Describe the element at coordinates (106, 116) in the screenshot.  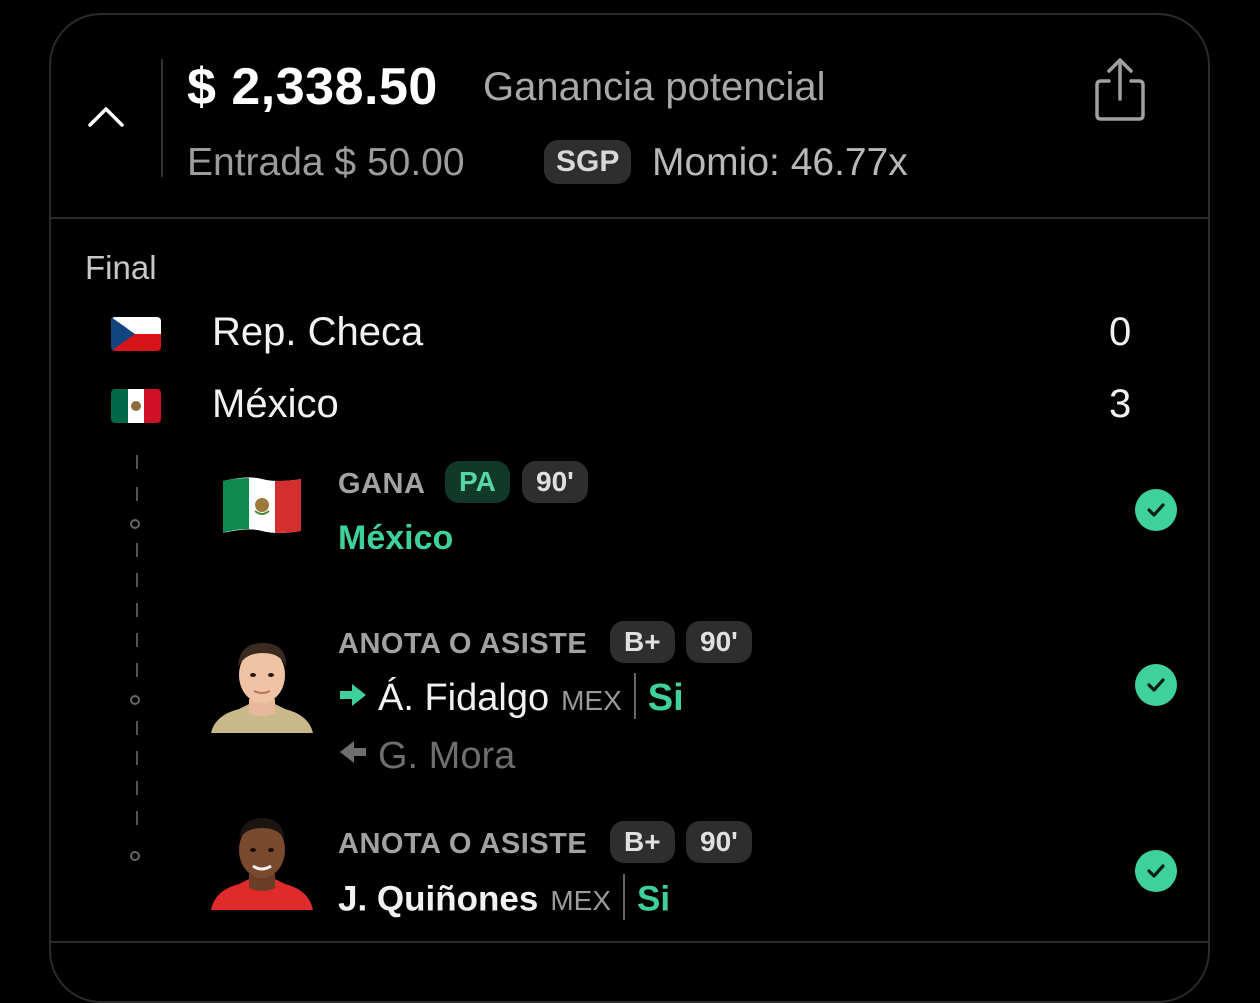
I see `collapse-chevron-icon` at that location.